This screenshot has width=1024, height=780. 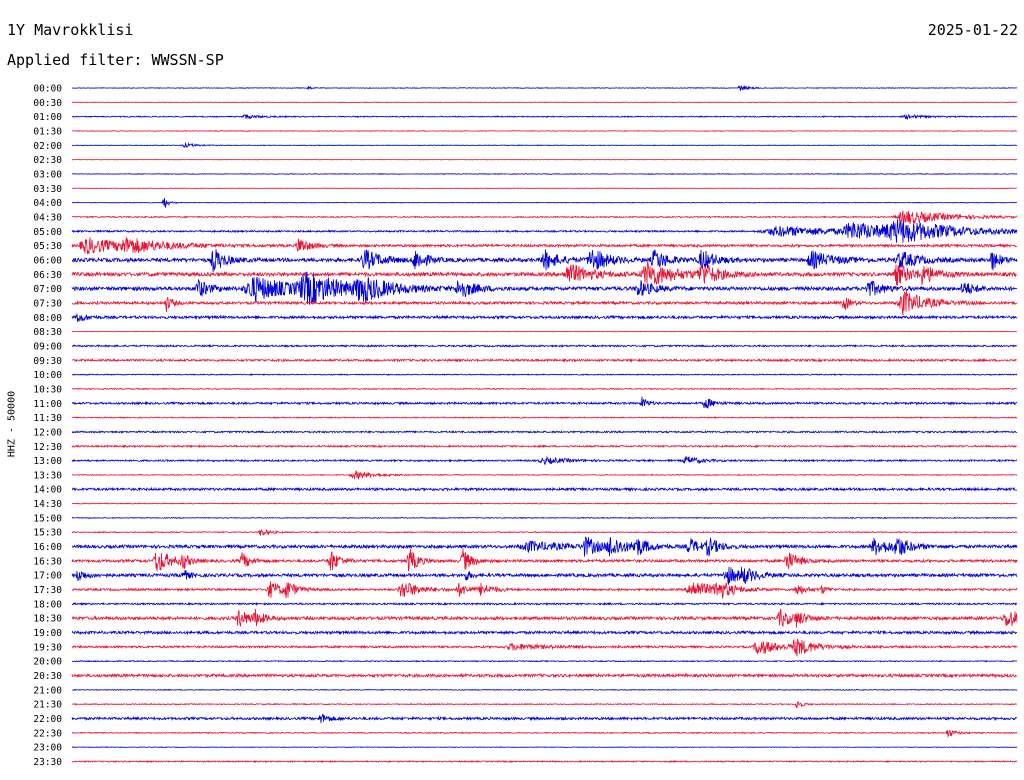 What do you see at coordinates (544, 747) in the screenshot?
I see `trace-row-23:00` at bounding box center [544, 747].